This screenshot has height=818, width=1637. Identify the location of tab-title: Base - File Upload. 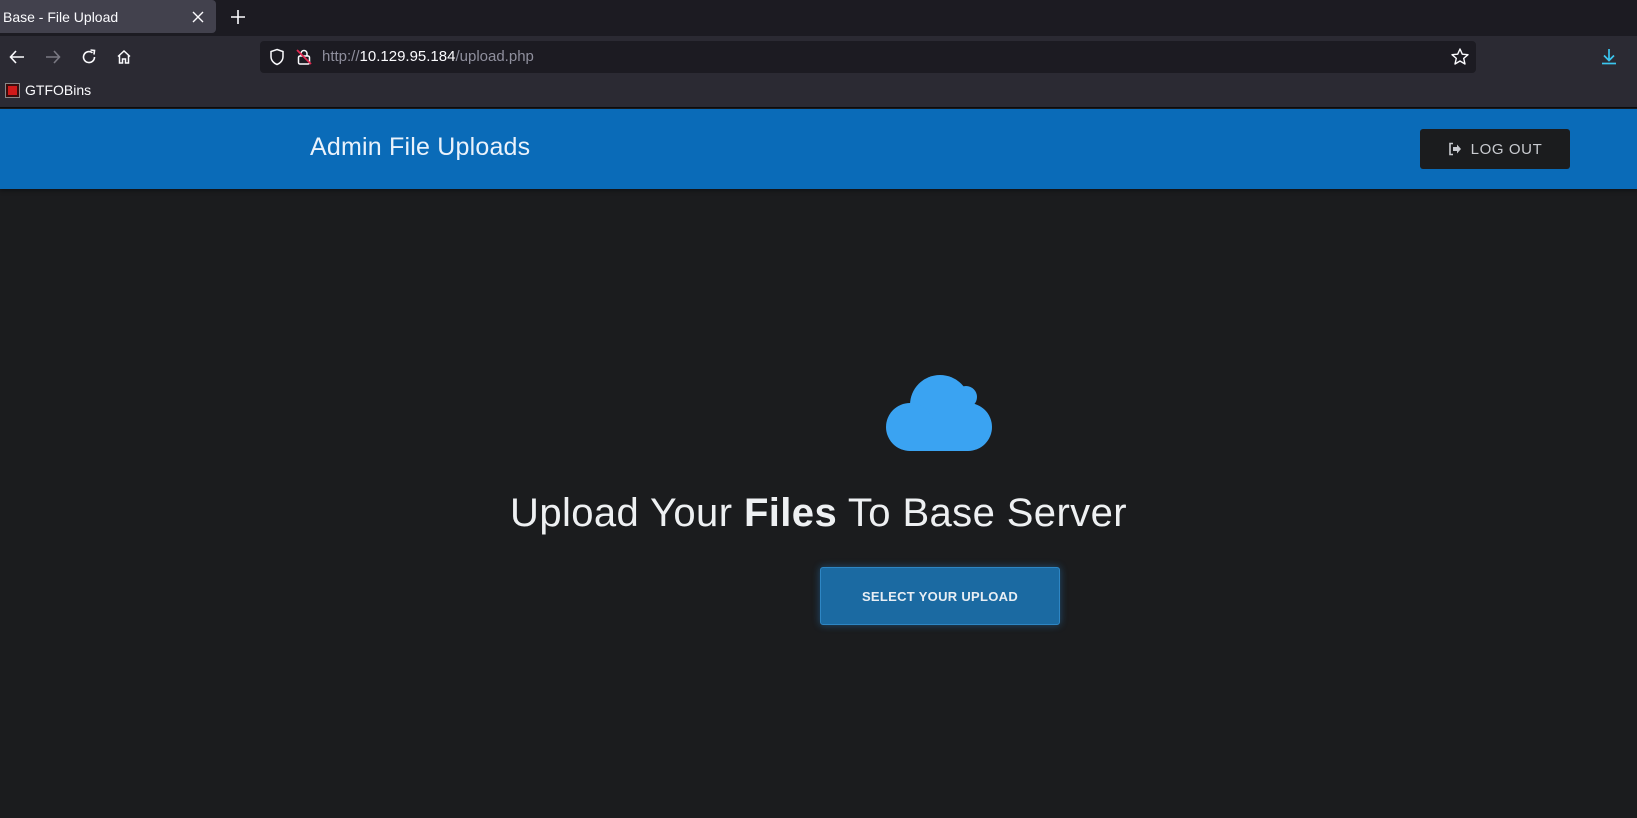
(61, 16).